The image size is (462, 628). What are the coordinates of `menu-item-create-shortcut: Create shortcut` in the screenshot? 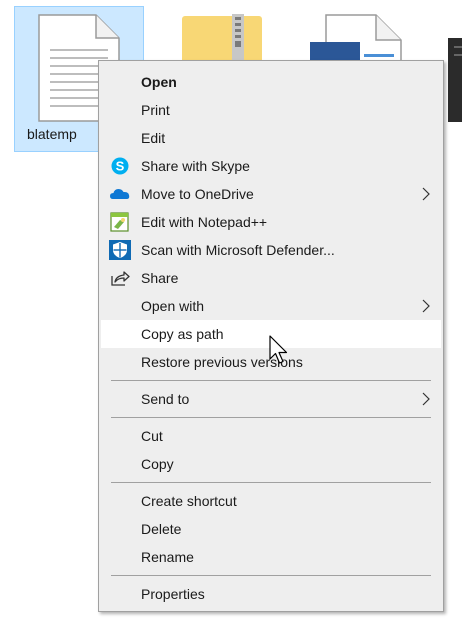 It's located at (271, 501).